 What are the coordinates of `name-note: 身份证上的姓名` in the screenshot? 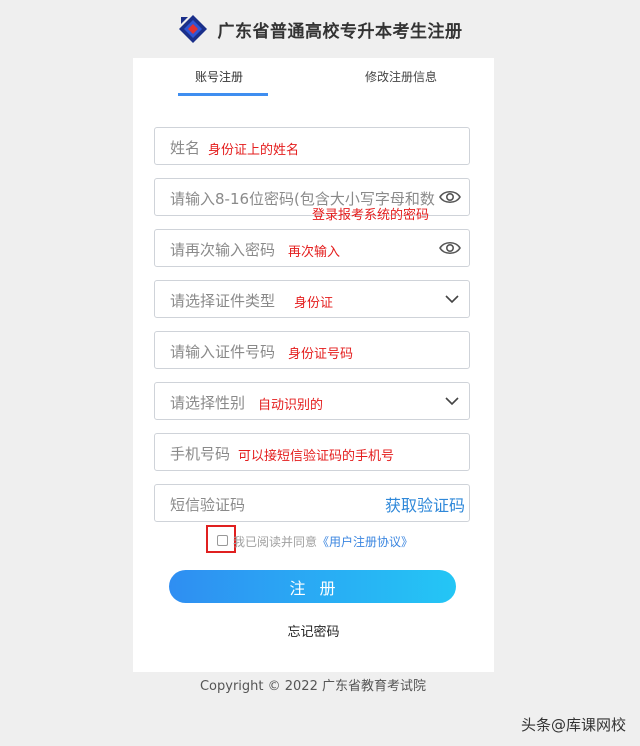 It's located at (254, 150).